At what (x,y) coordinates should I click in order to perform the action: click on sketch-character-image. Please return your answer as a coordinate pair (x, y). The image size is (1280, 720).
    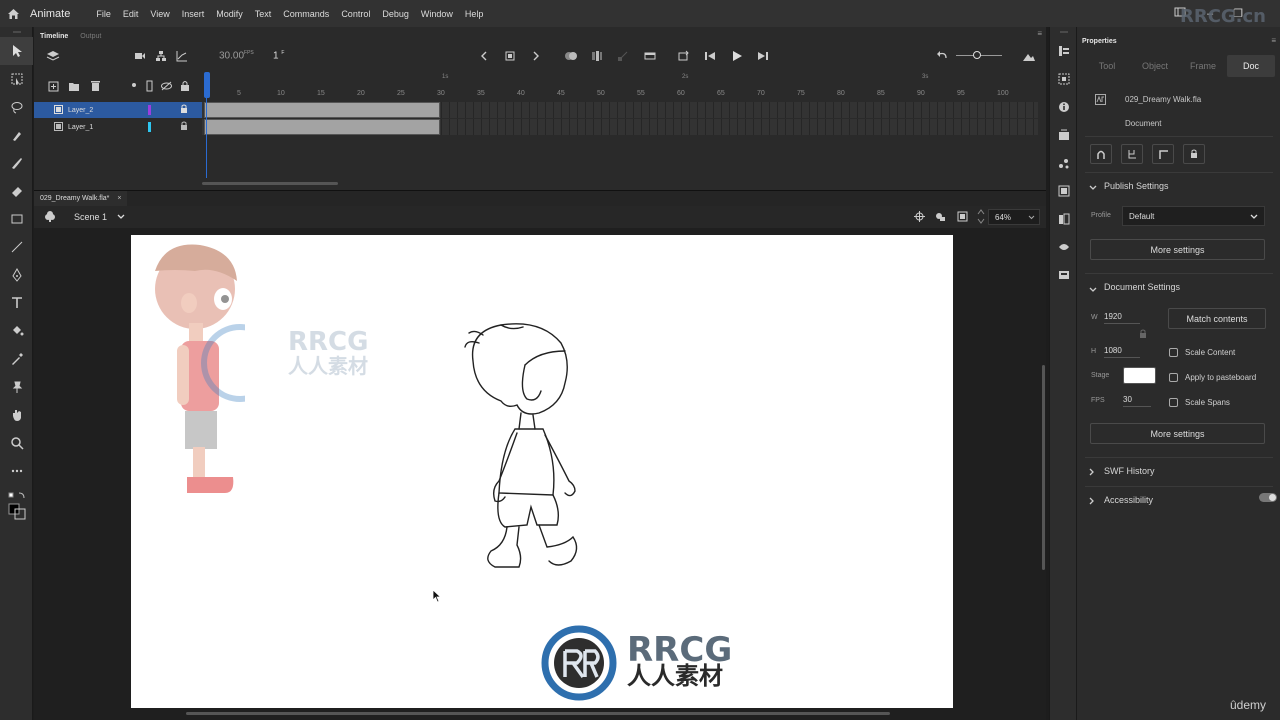
    Looking at the image, I should click on (536, 449).